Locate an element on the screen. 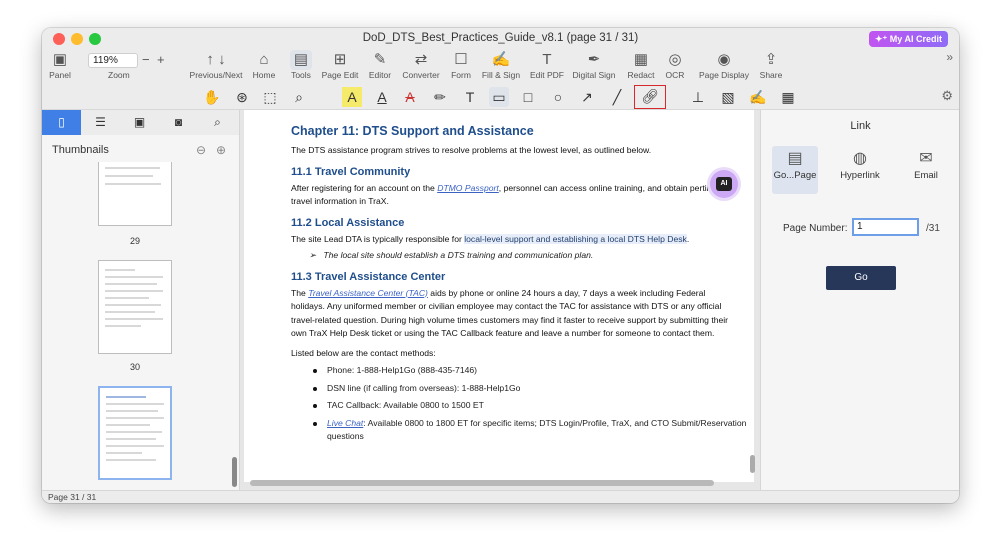 This screenshot has width=1000, height=559. zoom-out-button: − is located at coordinates (146, 59).